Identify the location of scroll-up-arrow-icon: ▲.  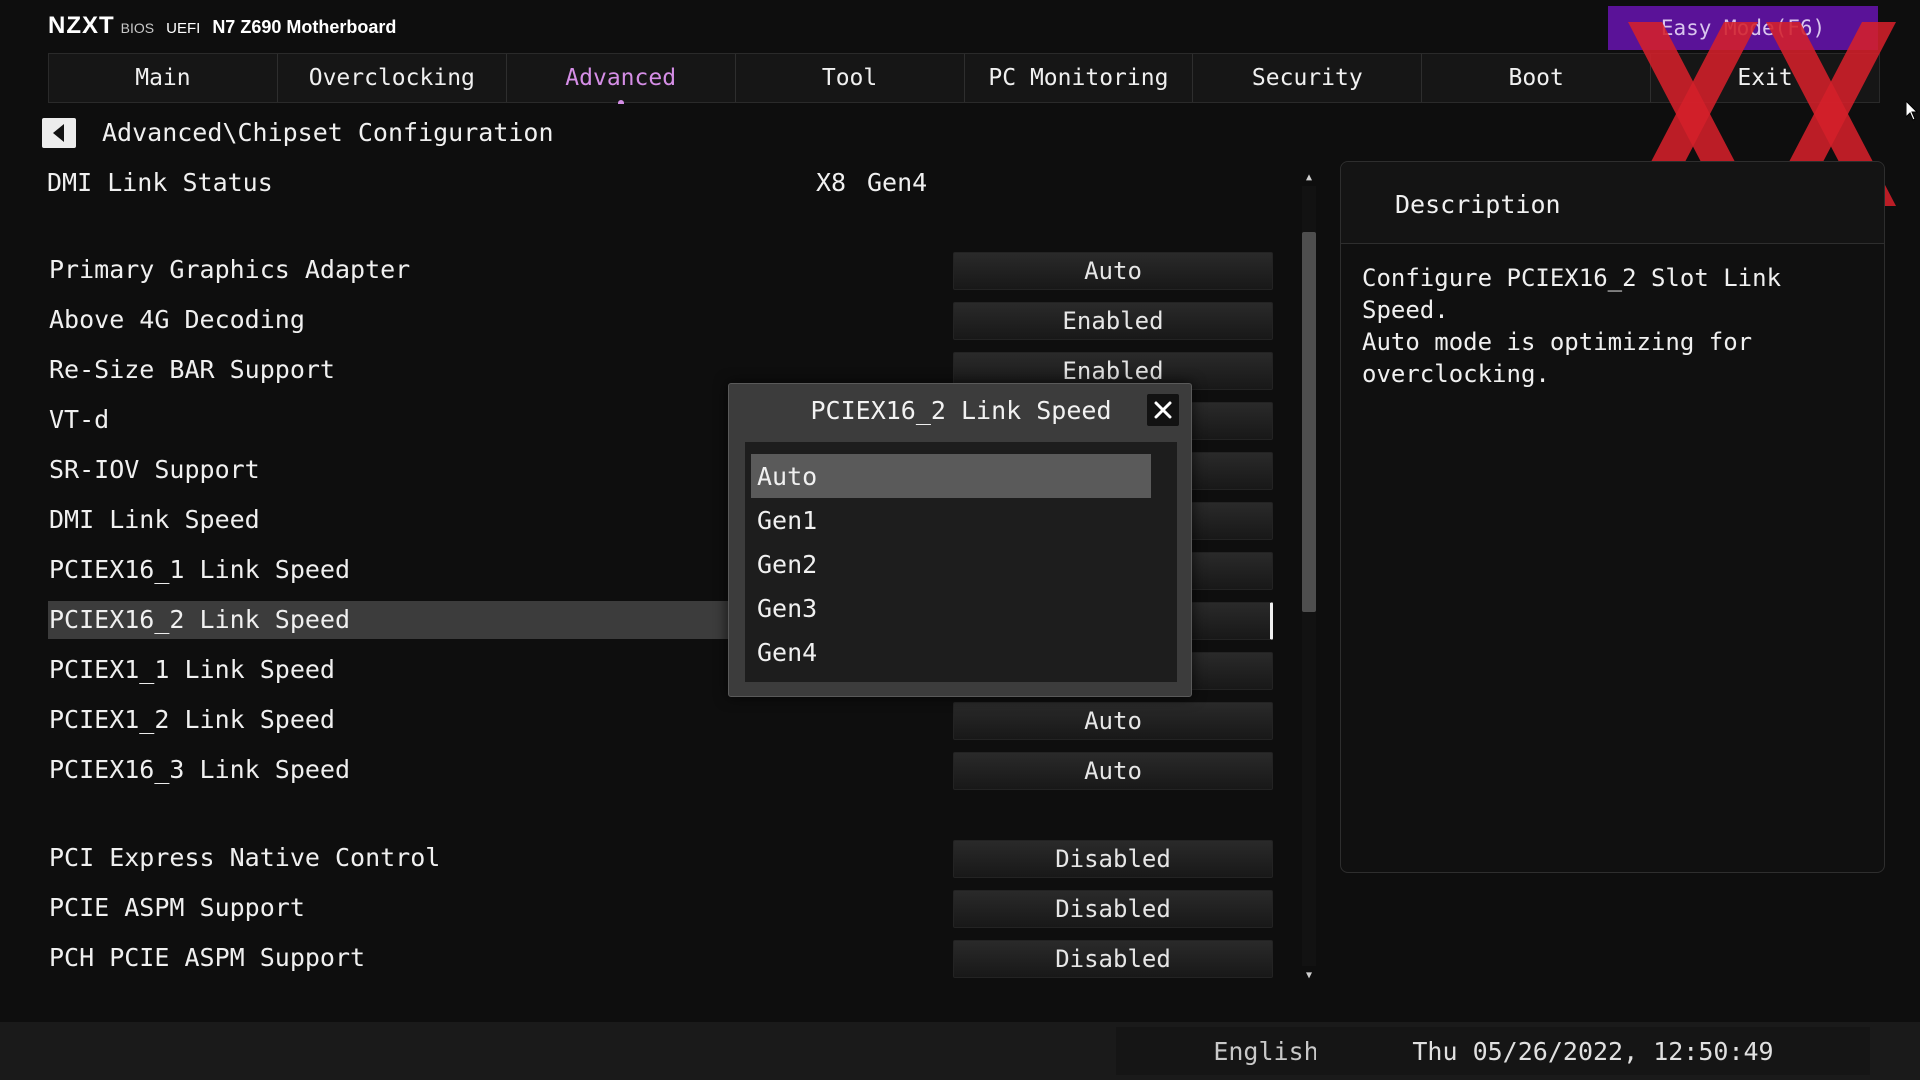
(1309, 178).